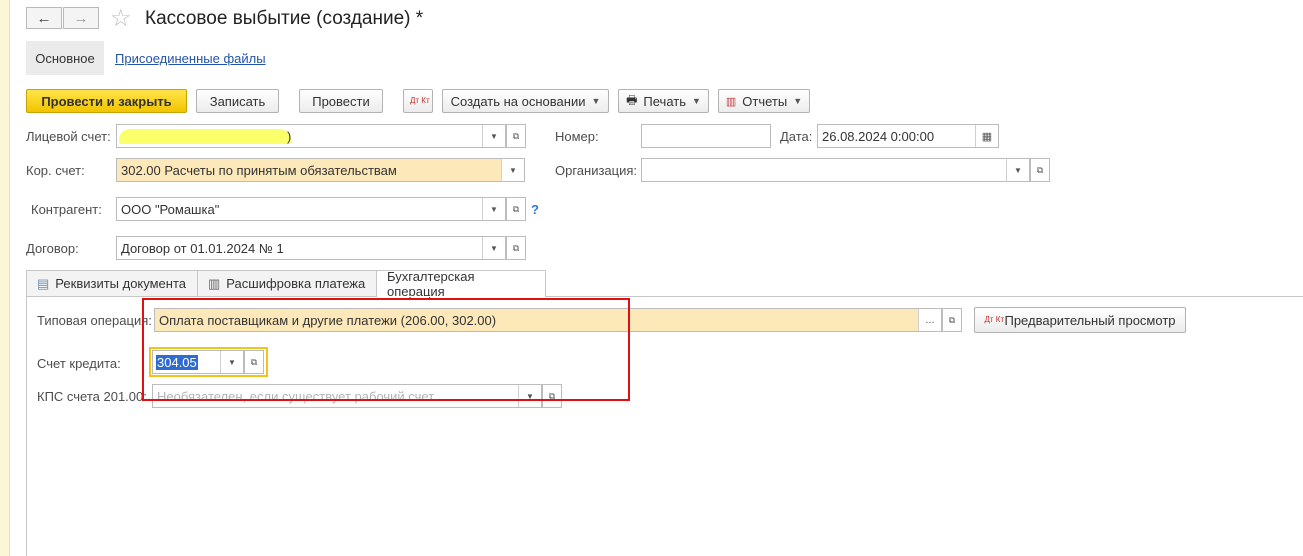 The width and height of the screenshot is (1303, 556). I want to click on credit-account-label: Счет кредита:, so click(79, 363).